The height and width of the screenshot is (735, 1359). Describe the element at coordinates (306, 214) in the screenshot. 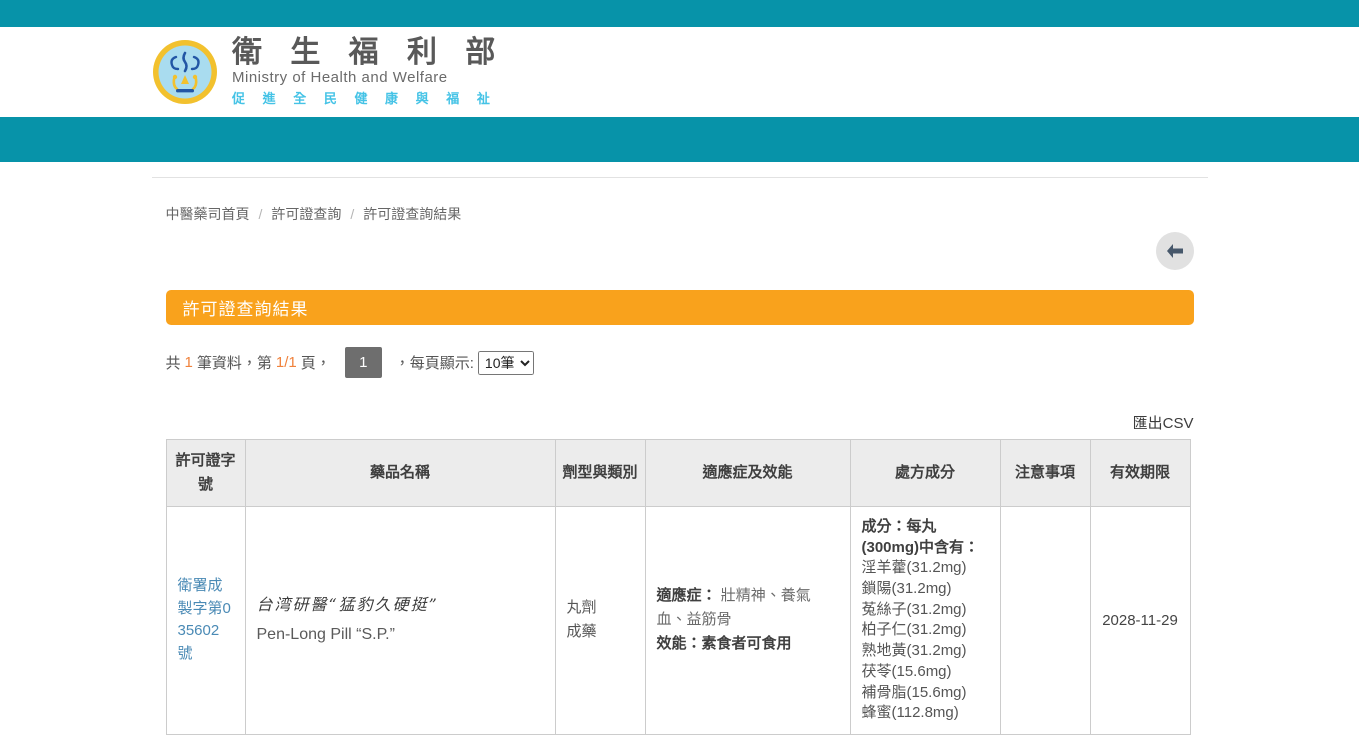

I see `breadcrumb-query-link: 許可證查詢` at that location.